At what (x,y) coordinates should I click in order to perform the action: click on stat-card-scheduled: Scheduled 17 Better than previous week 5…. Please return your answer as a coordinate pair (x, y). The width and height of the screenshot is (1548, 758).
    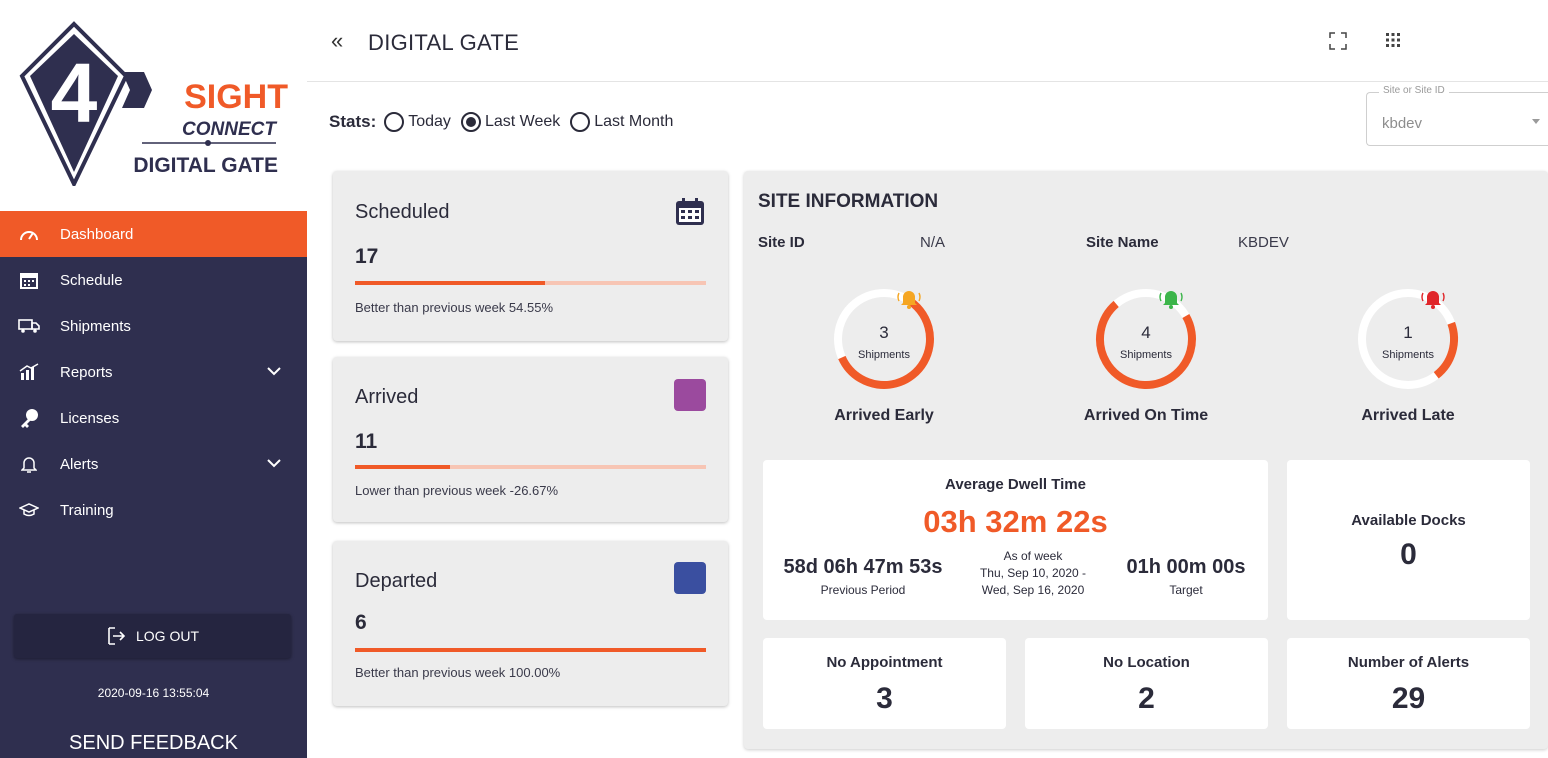
    Looking at the image, I should click on (530, 256).